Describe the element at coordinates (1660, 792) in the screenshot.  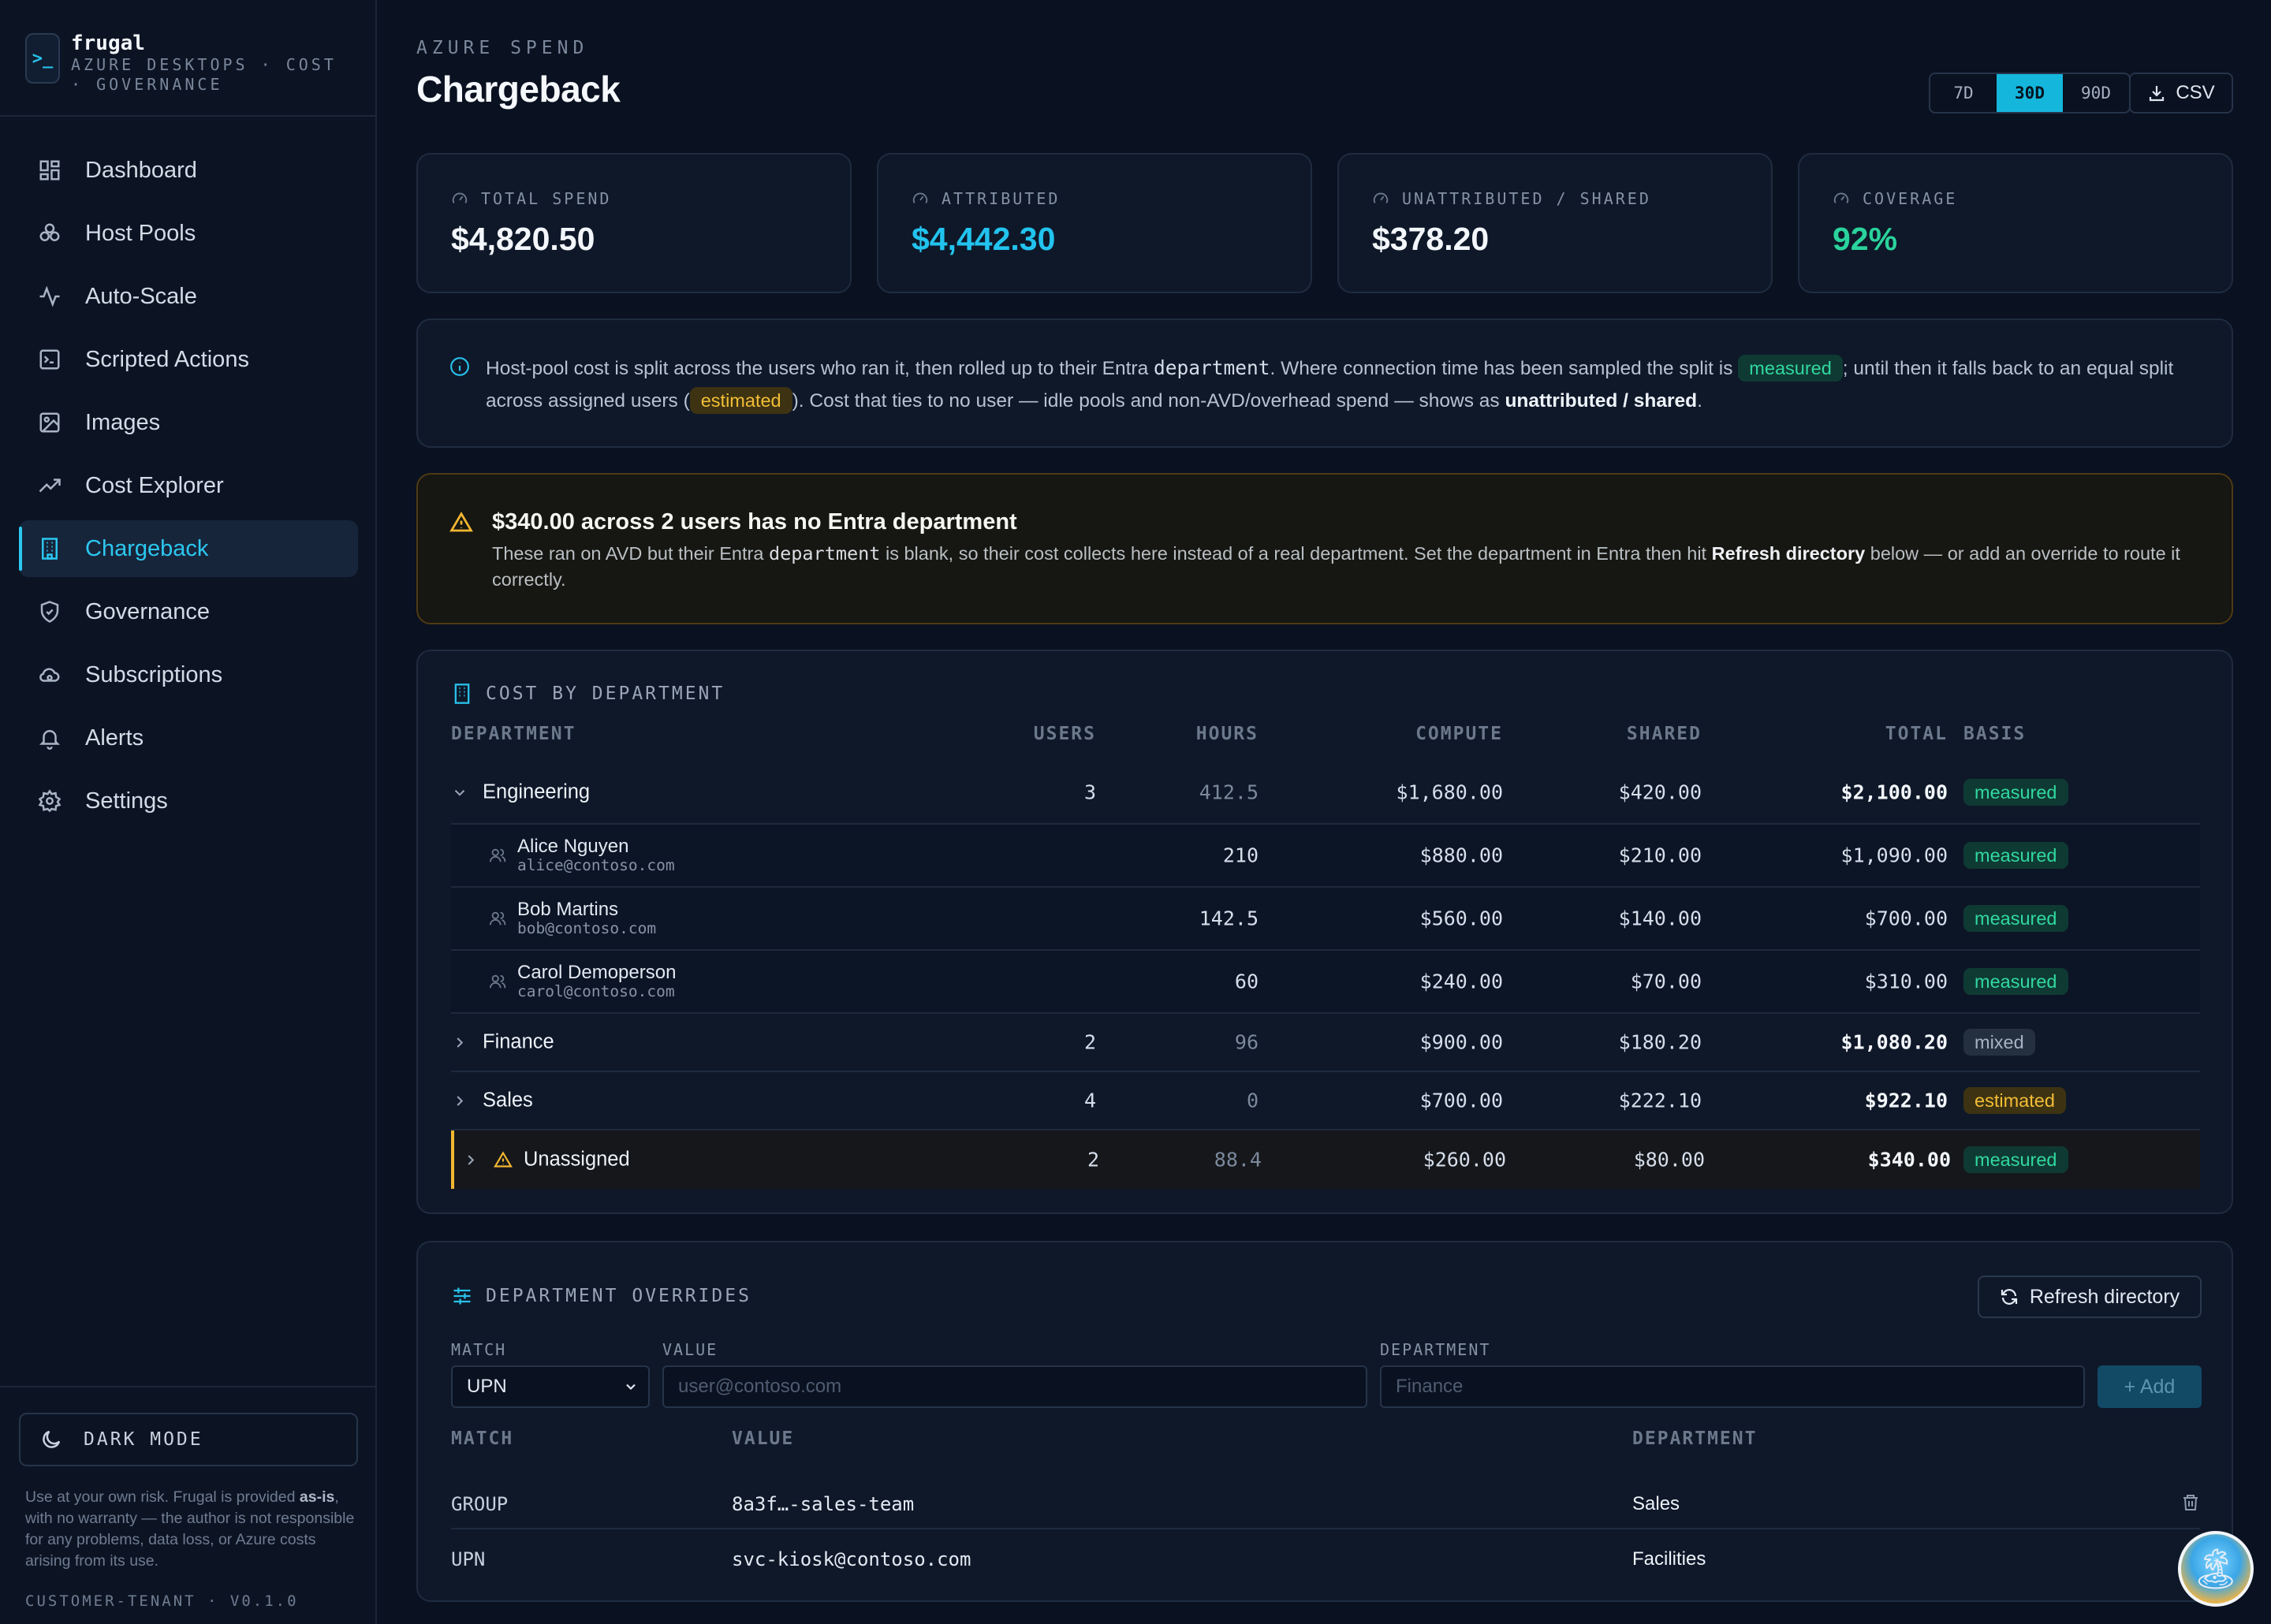
I see `shared-value: $420.00` at that location.